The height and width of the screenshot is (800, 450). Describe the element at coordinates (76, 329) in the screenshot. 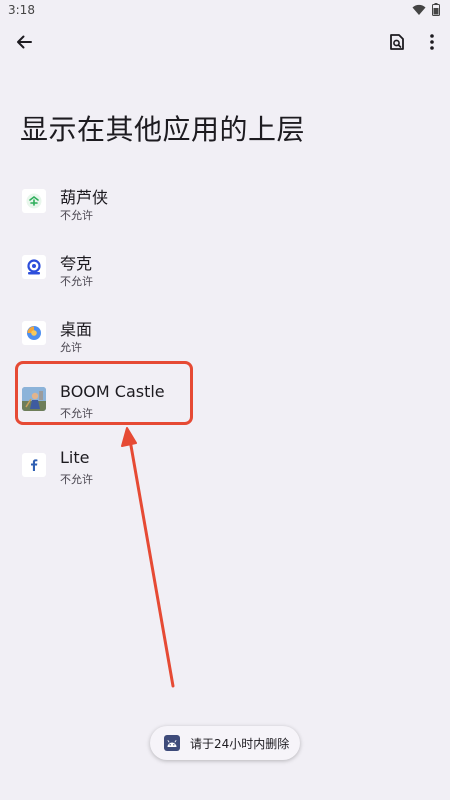

I see `app-name: 桌面` at that location.